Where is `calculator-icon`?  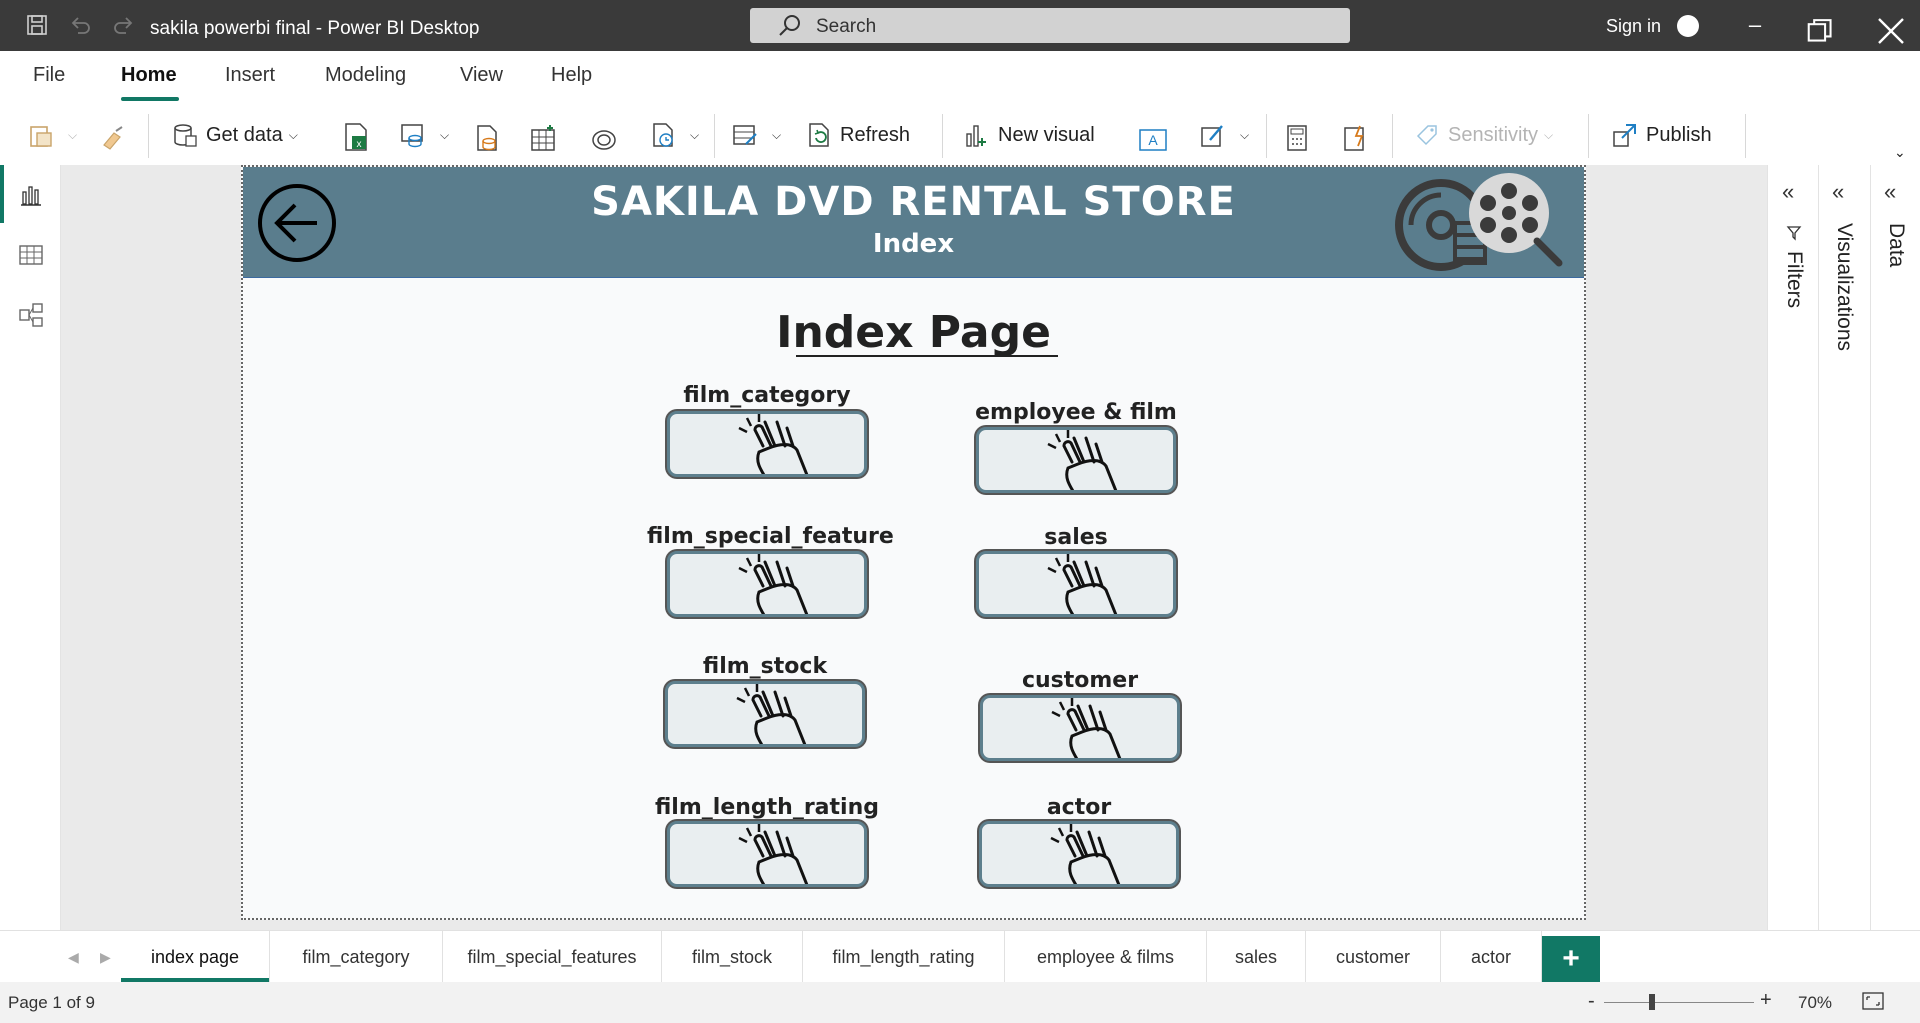
calculator-icon is located at coordinates (1297, 138).